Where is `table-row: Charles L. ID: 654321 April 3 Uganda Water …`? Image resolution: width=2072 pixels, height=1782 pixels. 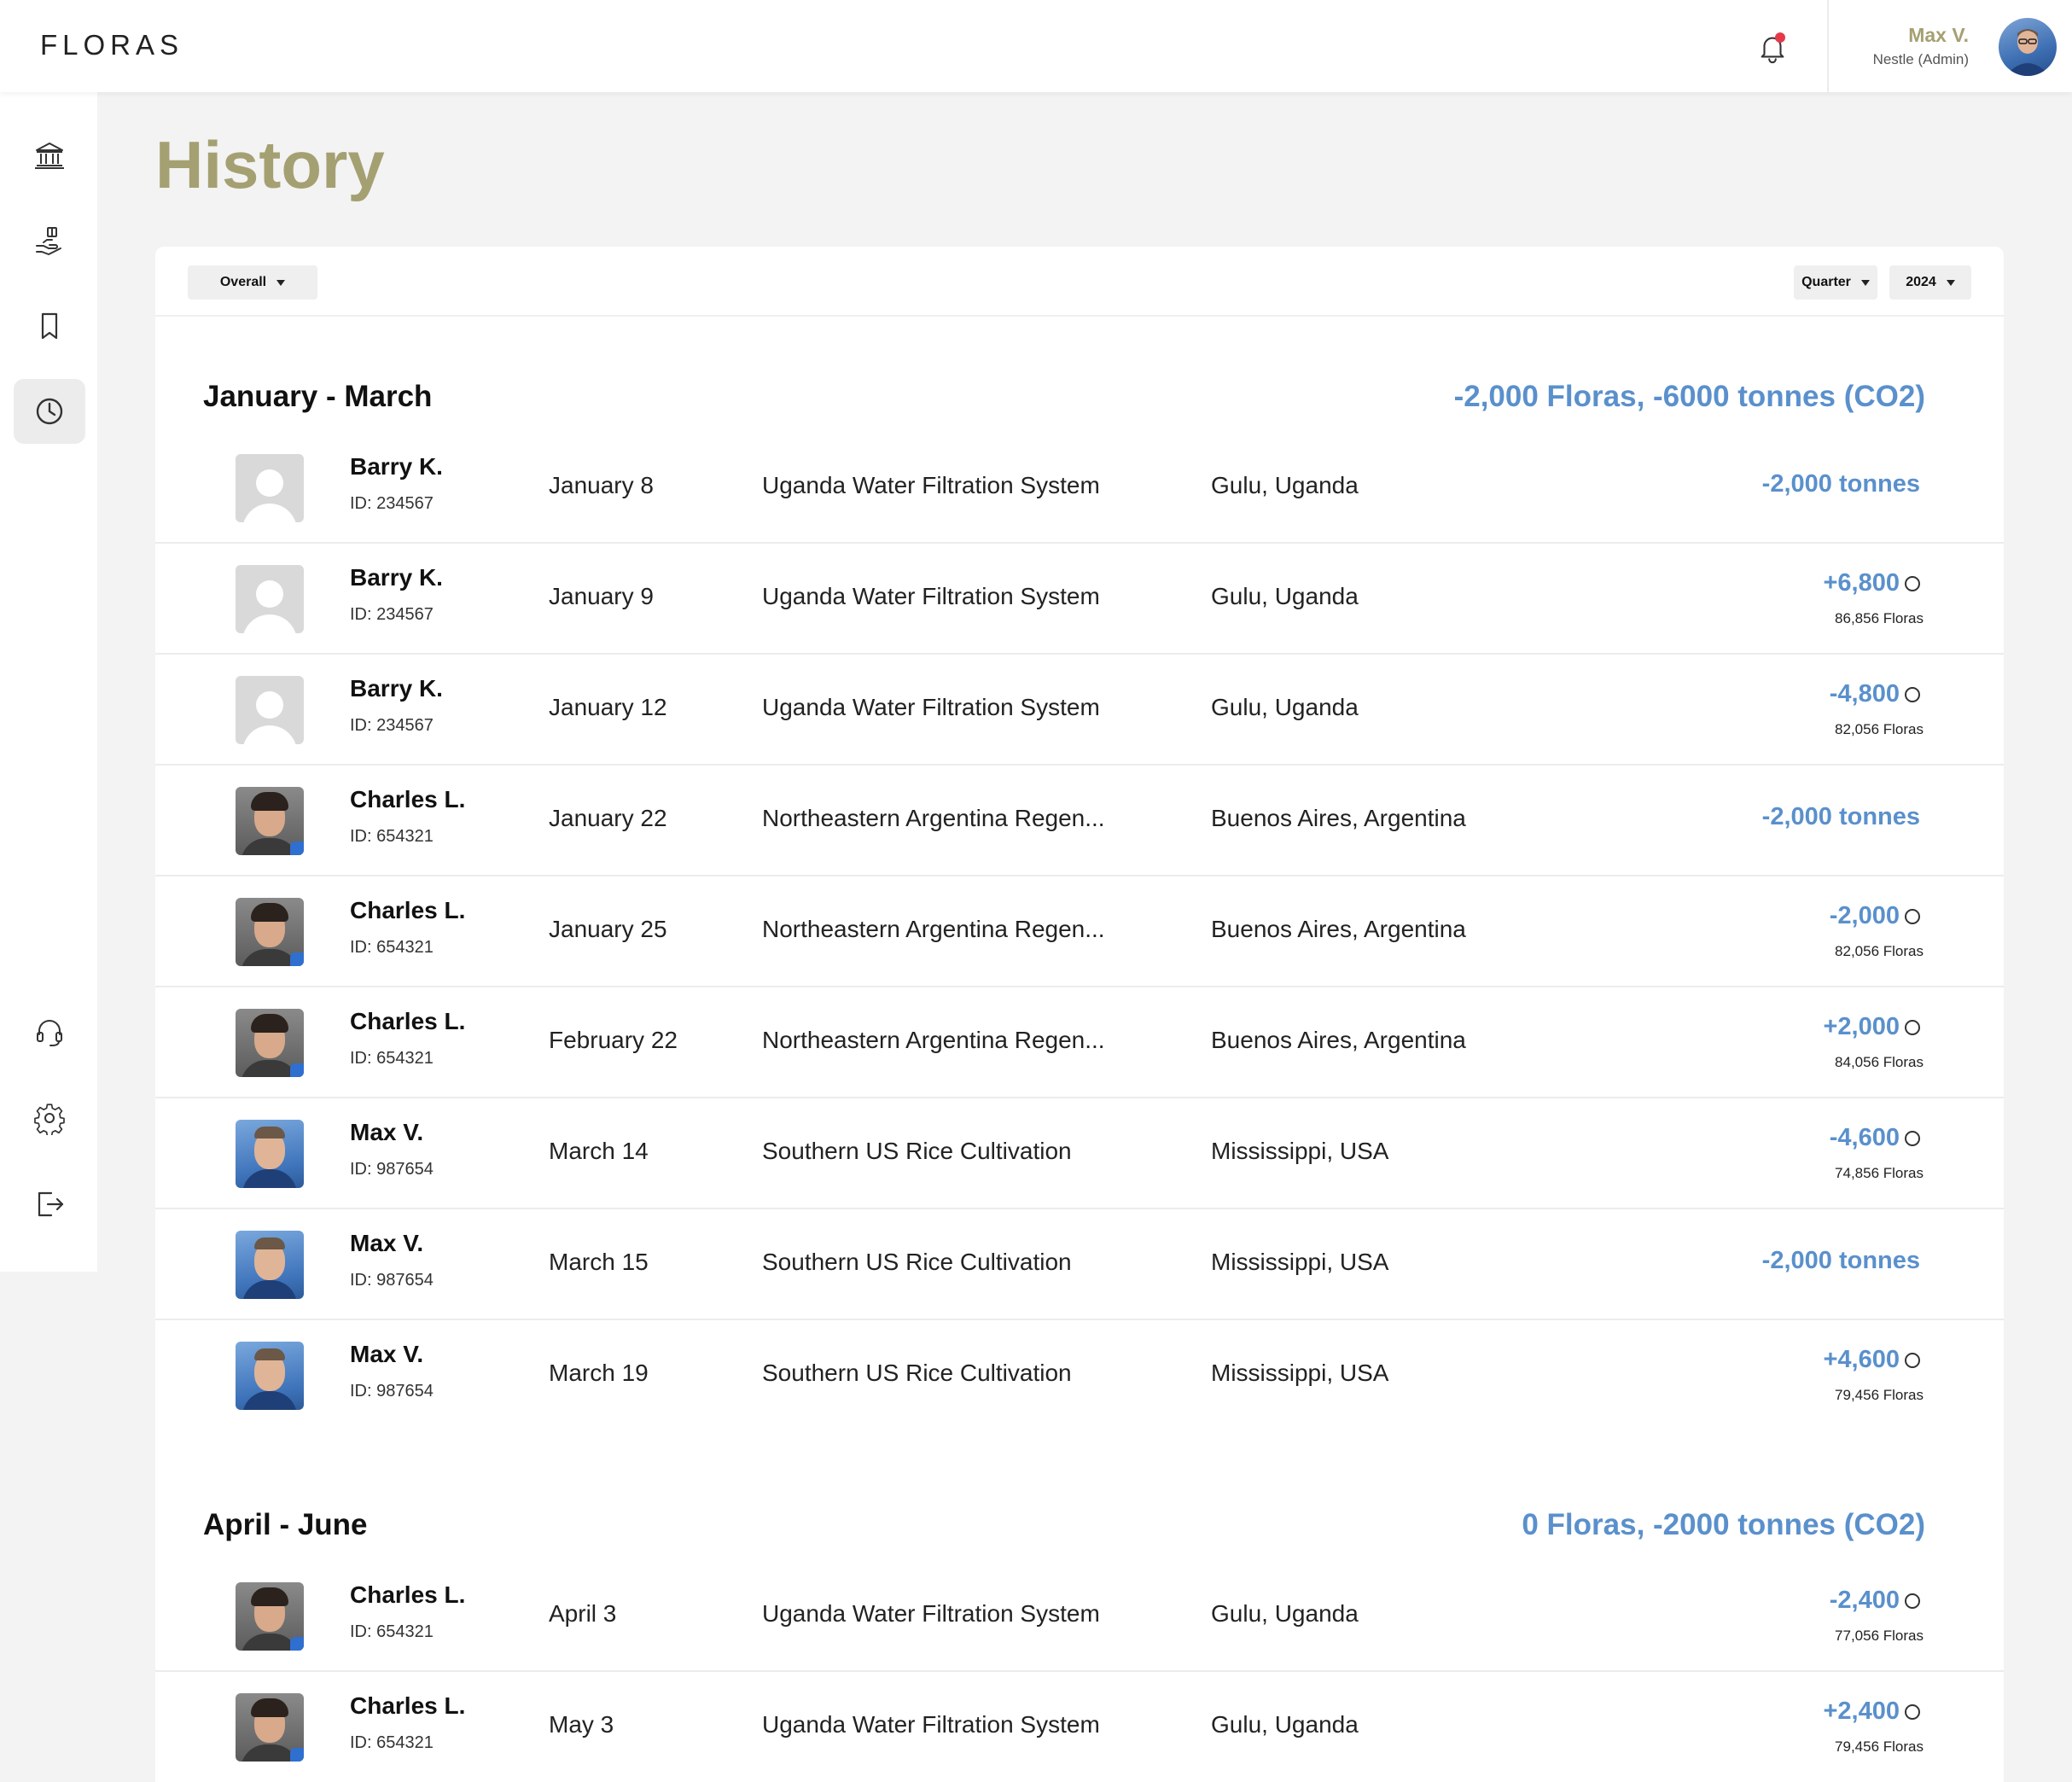
table-row: Charles L. ID: 654321 April 3 Uganda Water … is located at coordinates (1079, 1616).